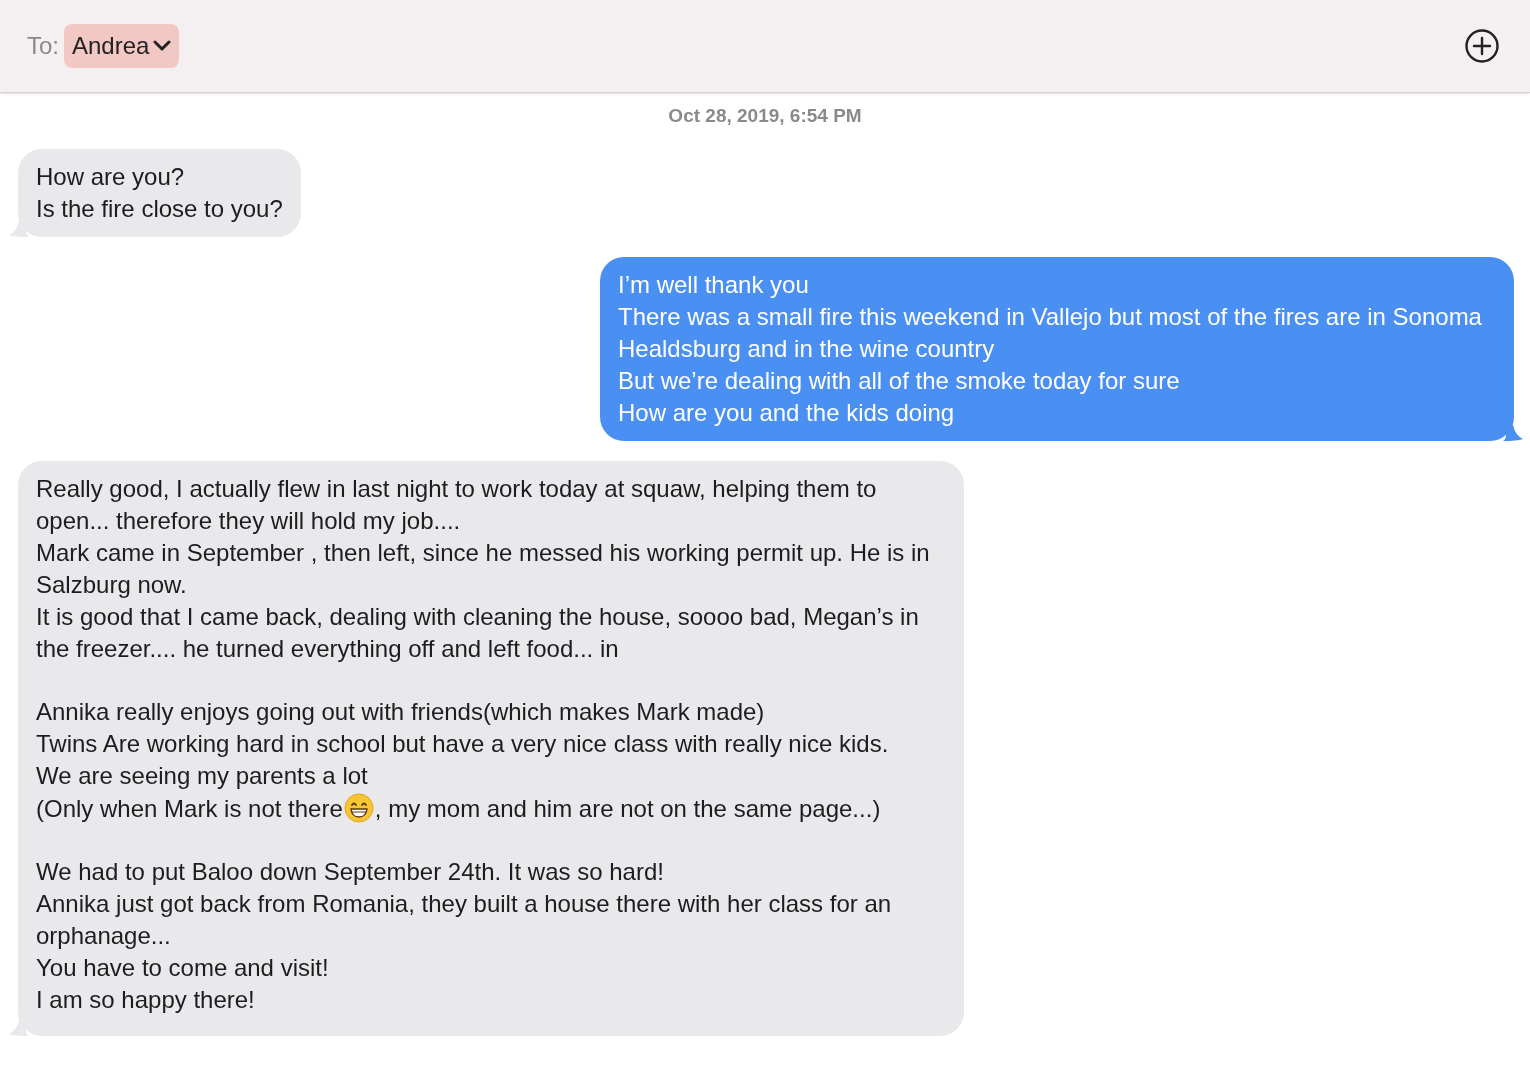 This screenshot has width=1530, height=1072. What do you see at coordinates (183, 967) in the screenshot?
I see `message-text: You have to come and visit!` at bounding box center [183, 967].